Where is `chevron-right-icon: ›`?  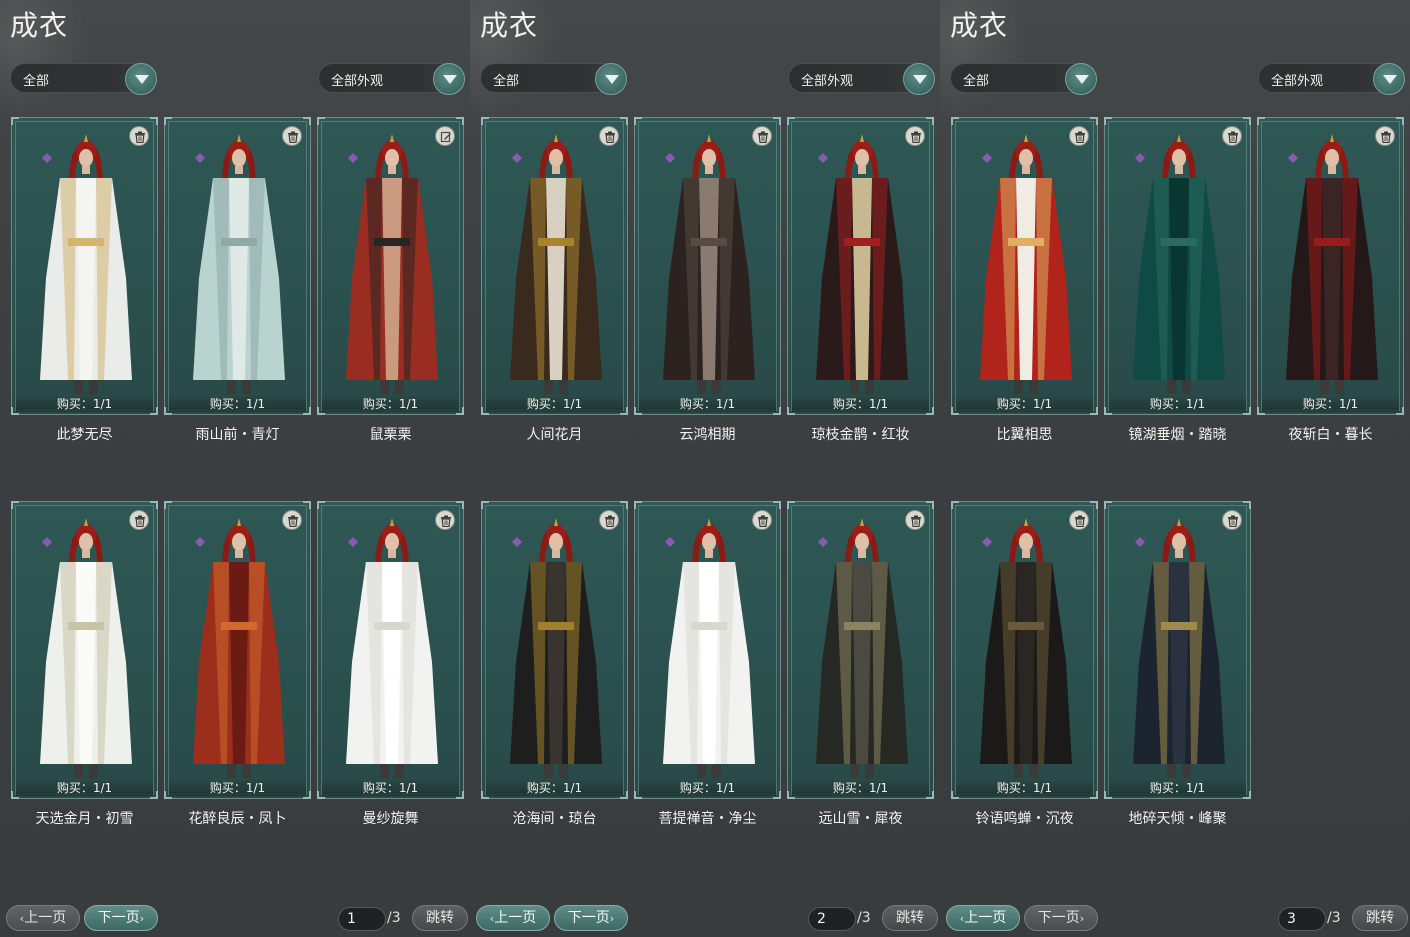 chevron-right-icon: › is located at coordinates (1082, 918).